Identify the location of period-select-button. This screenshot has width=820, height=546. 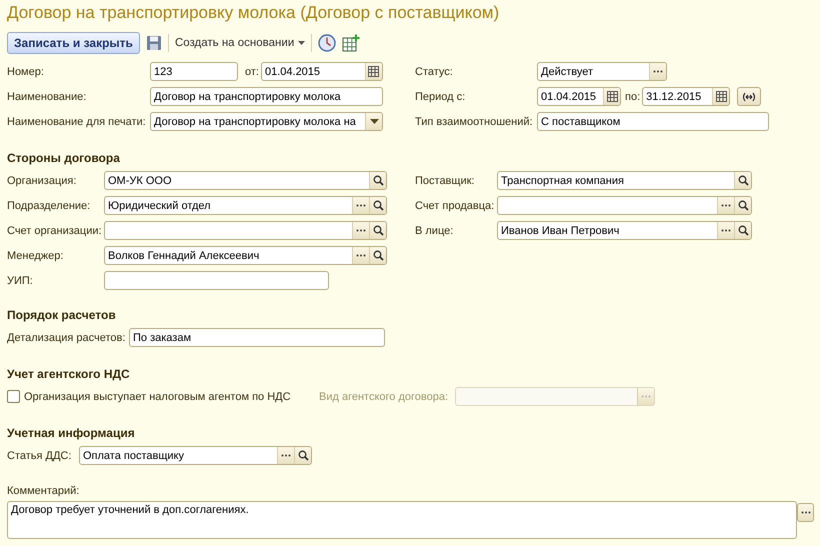
(749, 96).